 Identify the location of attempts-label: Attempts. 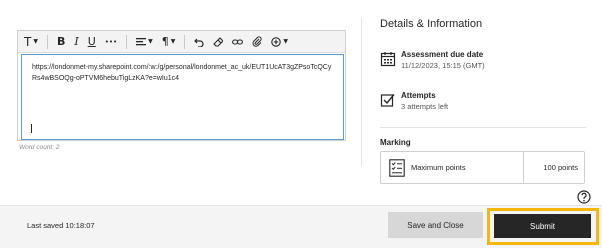
(418, 95).